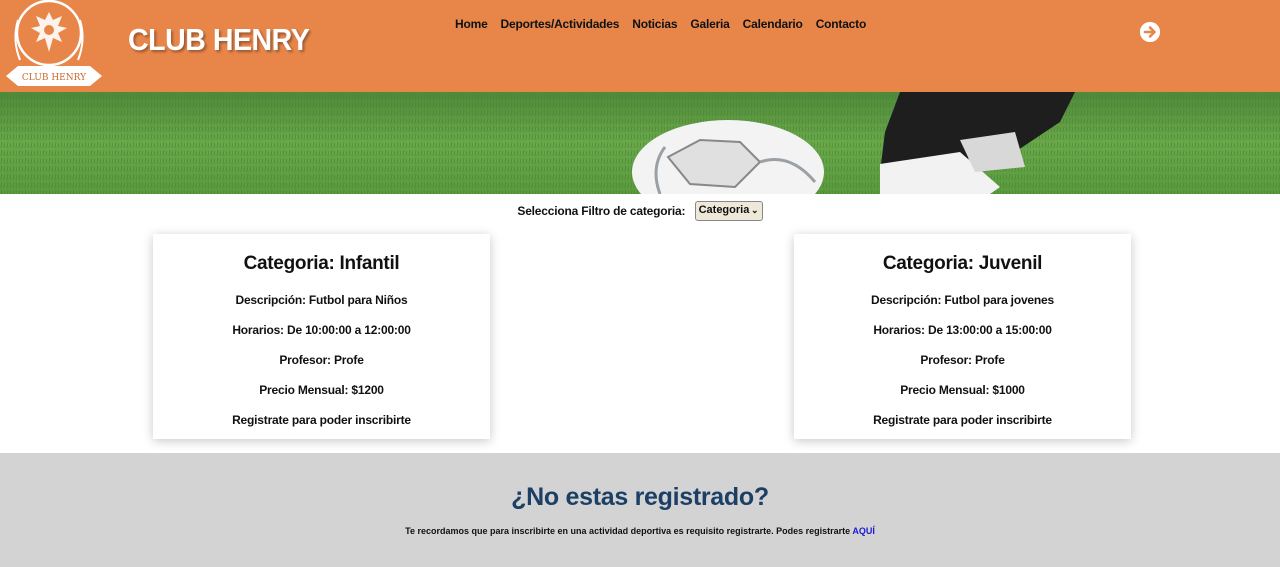  I want to click on card-description: Descripción: Futbol para Niños, so click(321, 300).